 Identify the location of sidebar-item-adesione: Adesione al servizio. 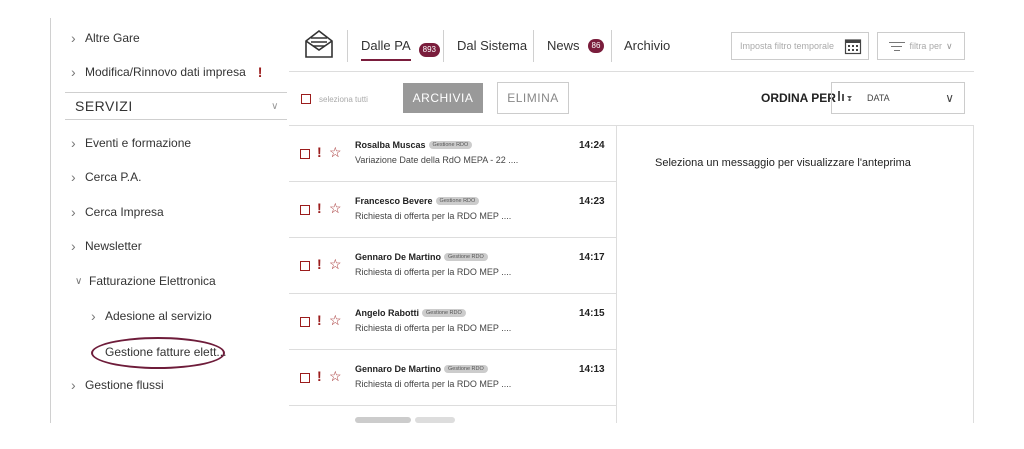
(151, 316).